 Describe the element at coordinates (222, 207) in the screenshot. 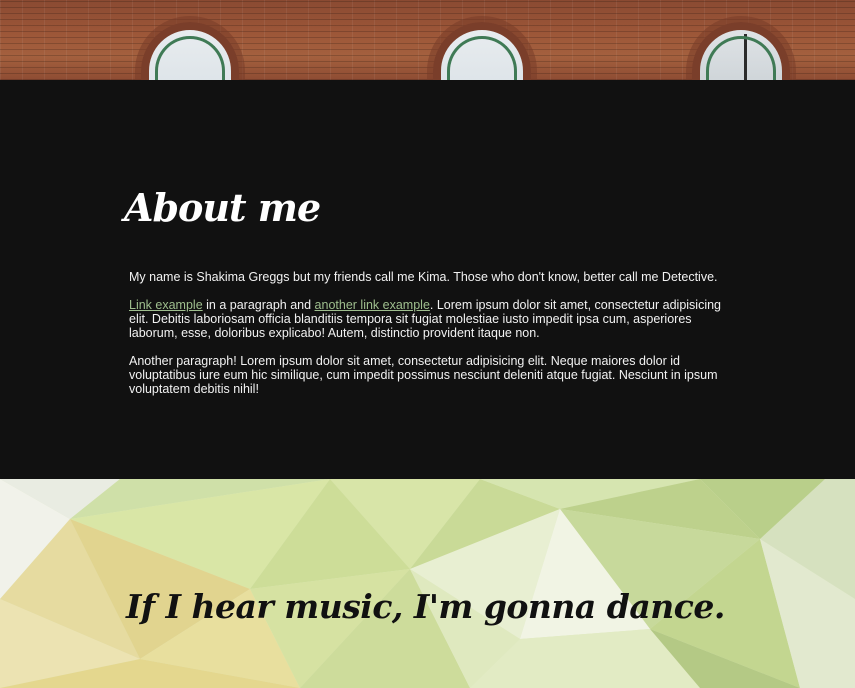

I see `about-heading: About me` at that location.